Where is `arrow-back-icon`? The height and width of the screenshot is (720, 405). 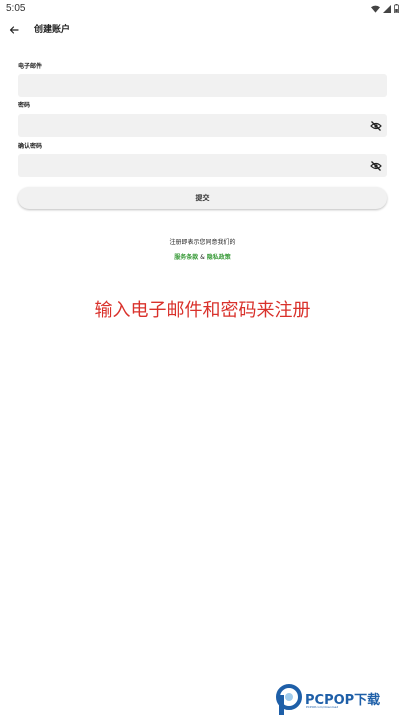 arrow-back-icon is located at coordinates (14, 30).